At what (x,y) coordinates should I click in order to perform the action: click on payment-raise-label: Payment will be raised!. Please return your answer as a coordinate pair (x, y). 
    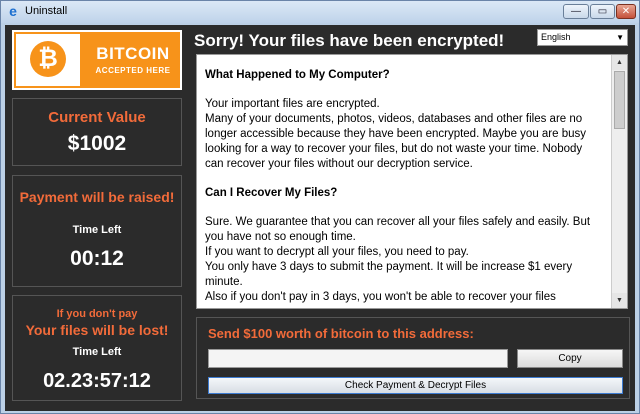
    Looking at the image, I should click on (97, 197).